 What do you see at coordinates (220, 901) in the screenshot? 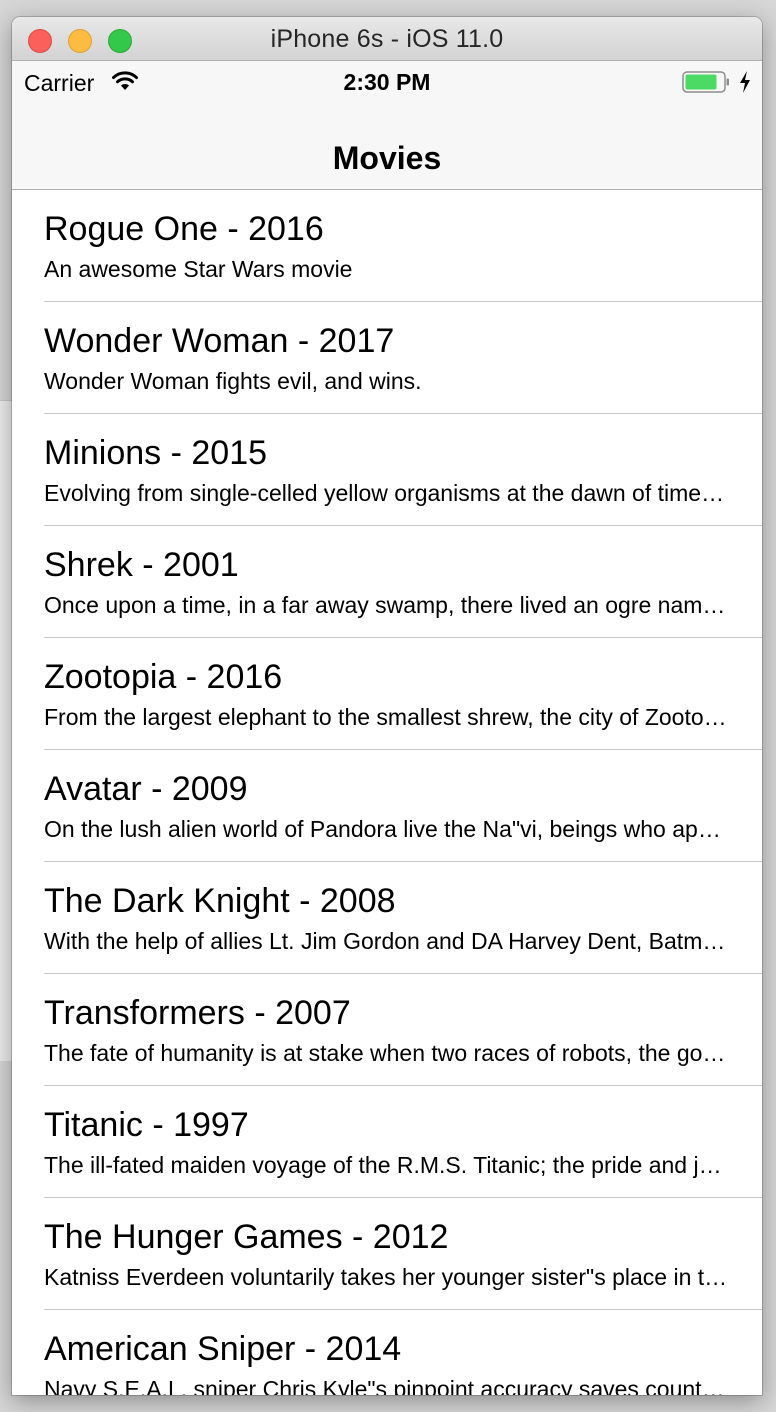
I see `movie-title: The Dark Knight - 2008` at bounding box center [220, 901].